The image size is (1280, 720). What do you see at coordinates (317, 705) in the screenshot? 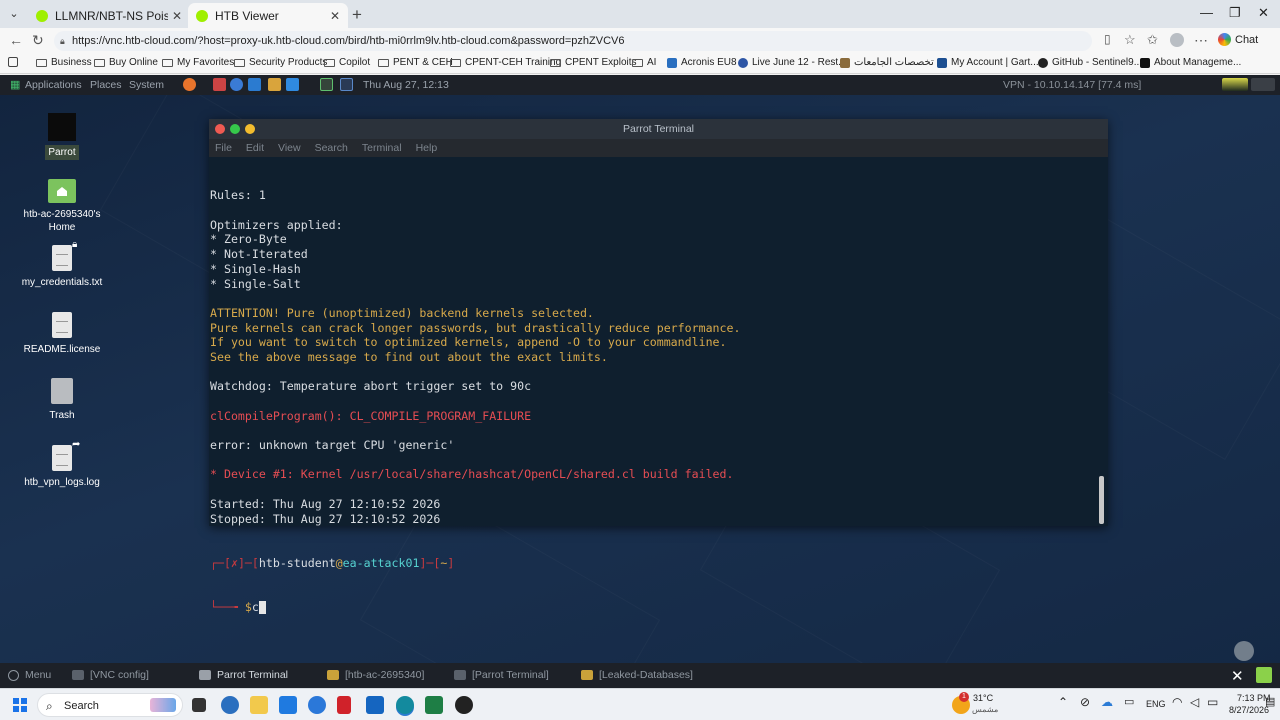
I see `edge-icon` at bounding box center [317, 705].